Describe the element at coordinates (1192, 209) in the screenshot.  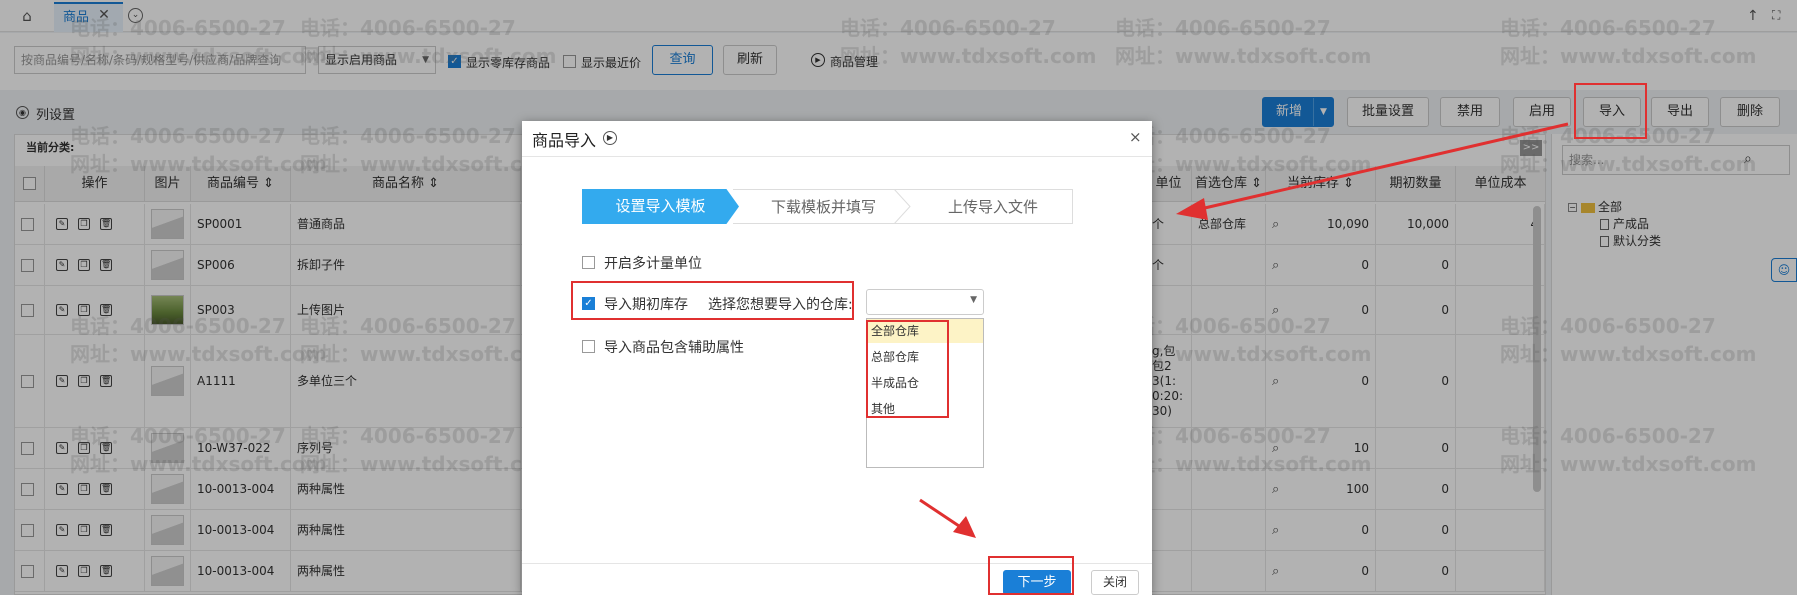
I see `arrowhead-left` at that location.